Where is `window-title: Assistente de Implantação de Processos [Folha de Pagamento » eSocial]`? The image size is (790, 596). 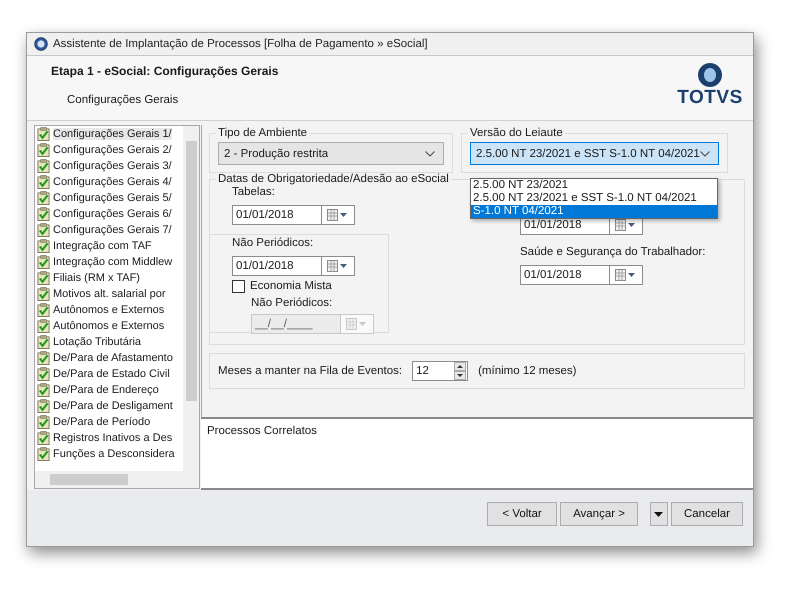 window-title: Assistente de Implantação de Processos [Folha de Pagamento » eSocial] is located at coordinates (240, 44).